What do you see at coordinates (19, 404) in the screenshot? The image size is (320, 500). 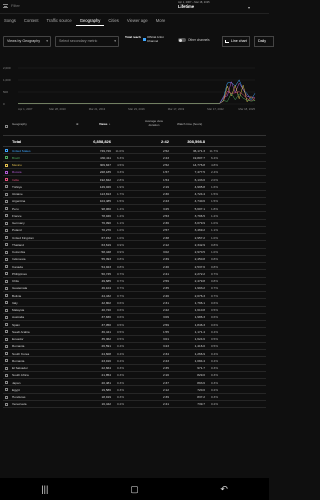 I see `geography-cell: Venezuela` at bounding box center [19, 404].